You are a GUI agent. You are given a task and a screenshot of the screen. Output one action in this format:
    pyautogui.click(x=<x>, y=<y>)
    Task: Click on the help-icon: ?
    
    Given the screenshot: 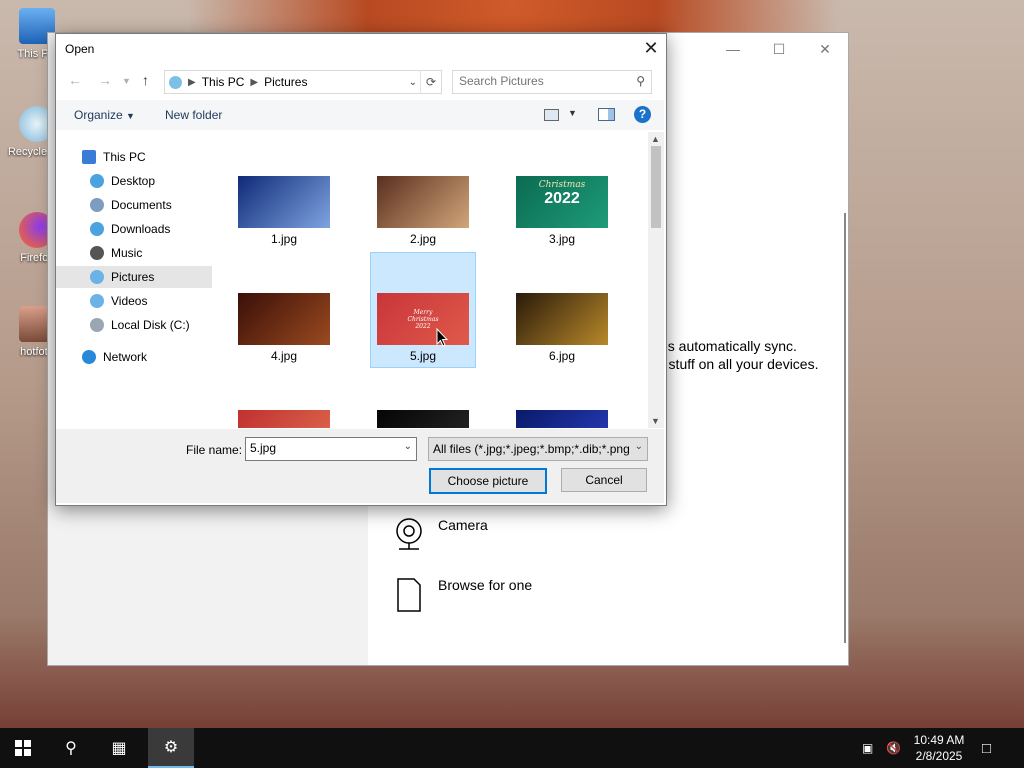 What is the action you would take?
    pyautogui.click(x=642, y=114)
    